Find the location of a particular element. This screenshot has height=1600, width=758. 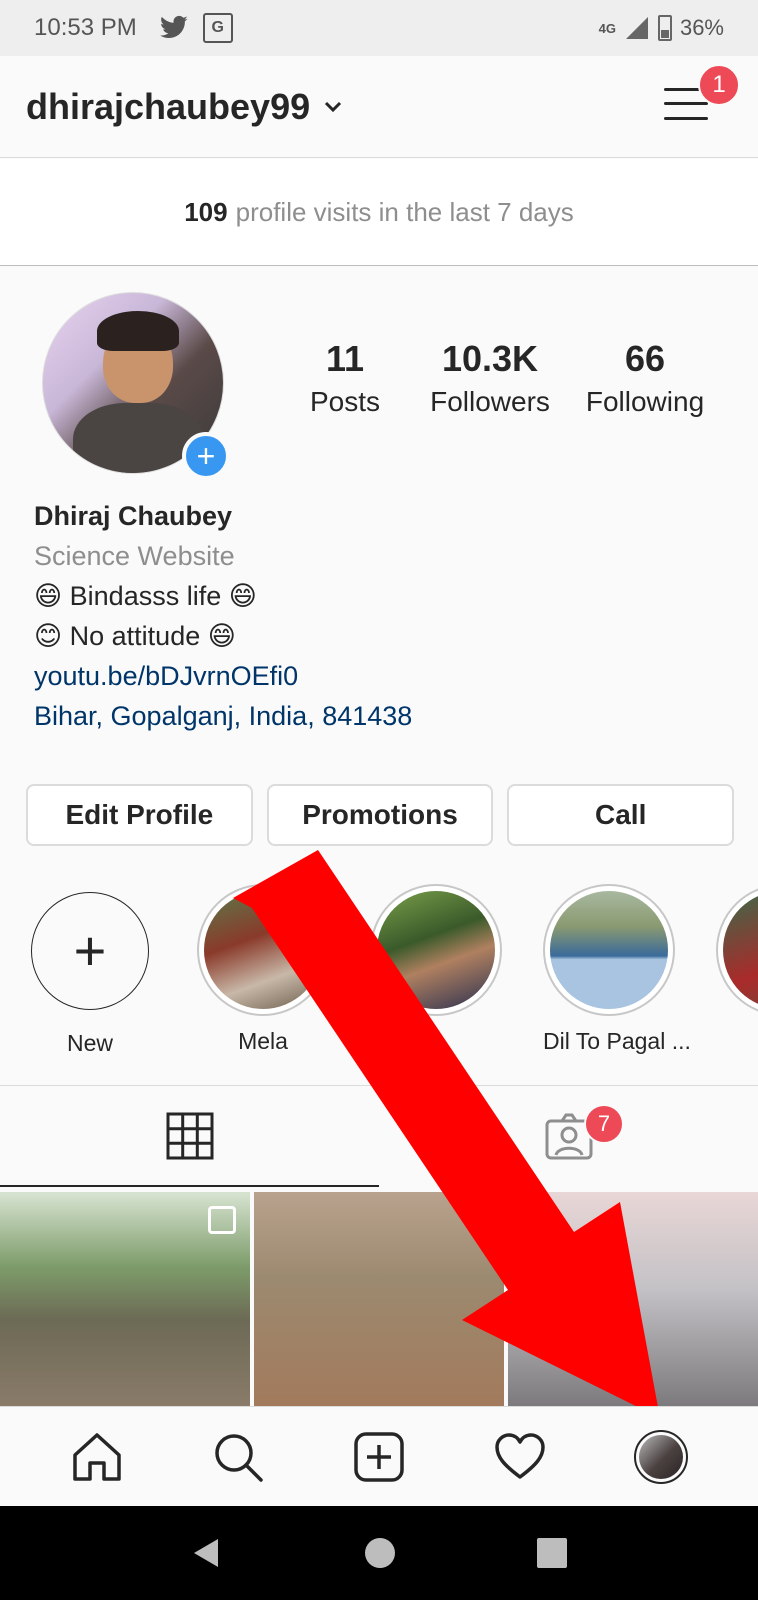

profile-actions: Edit Profile Promotions Call is located at coordinates (380, 815).